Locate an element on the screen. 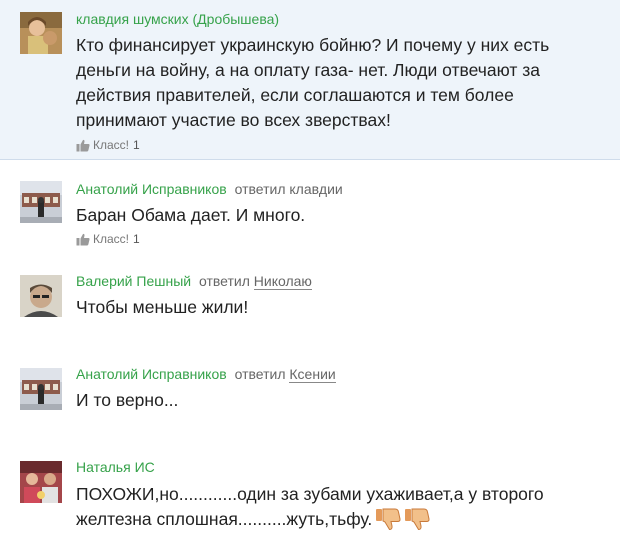  comment-header: Наталья ИС is located at coordinates (115, 467).